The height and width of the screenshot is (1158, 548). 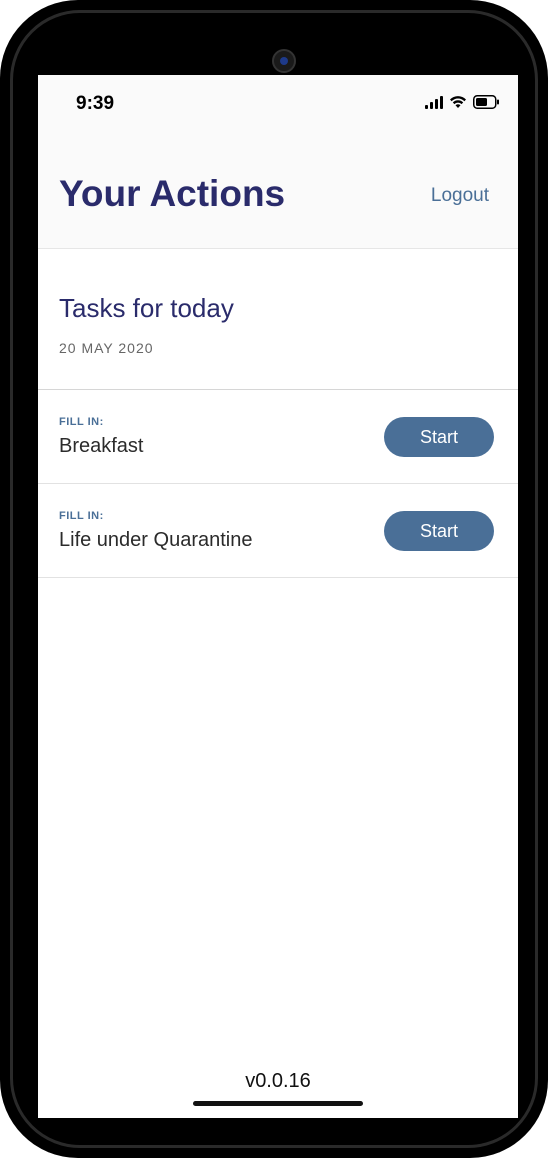 I want to click on status-icons, so click(x=462, y=102).